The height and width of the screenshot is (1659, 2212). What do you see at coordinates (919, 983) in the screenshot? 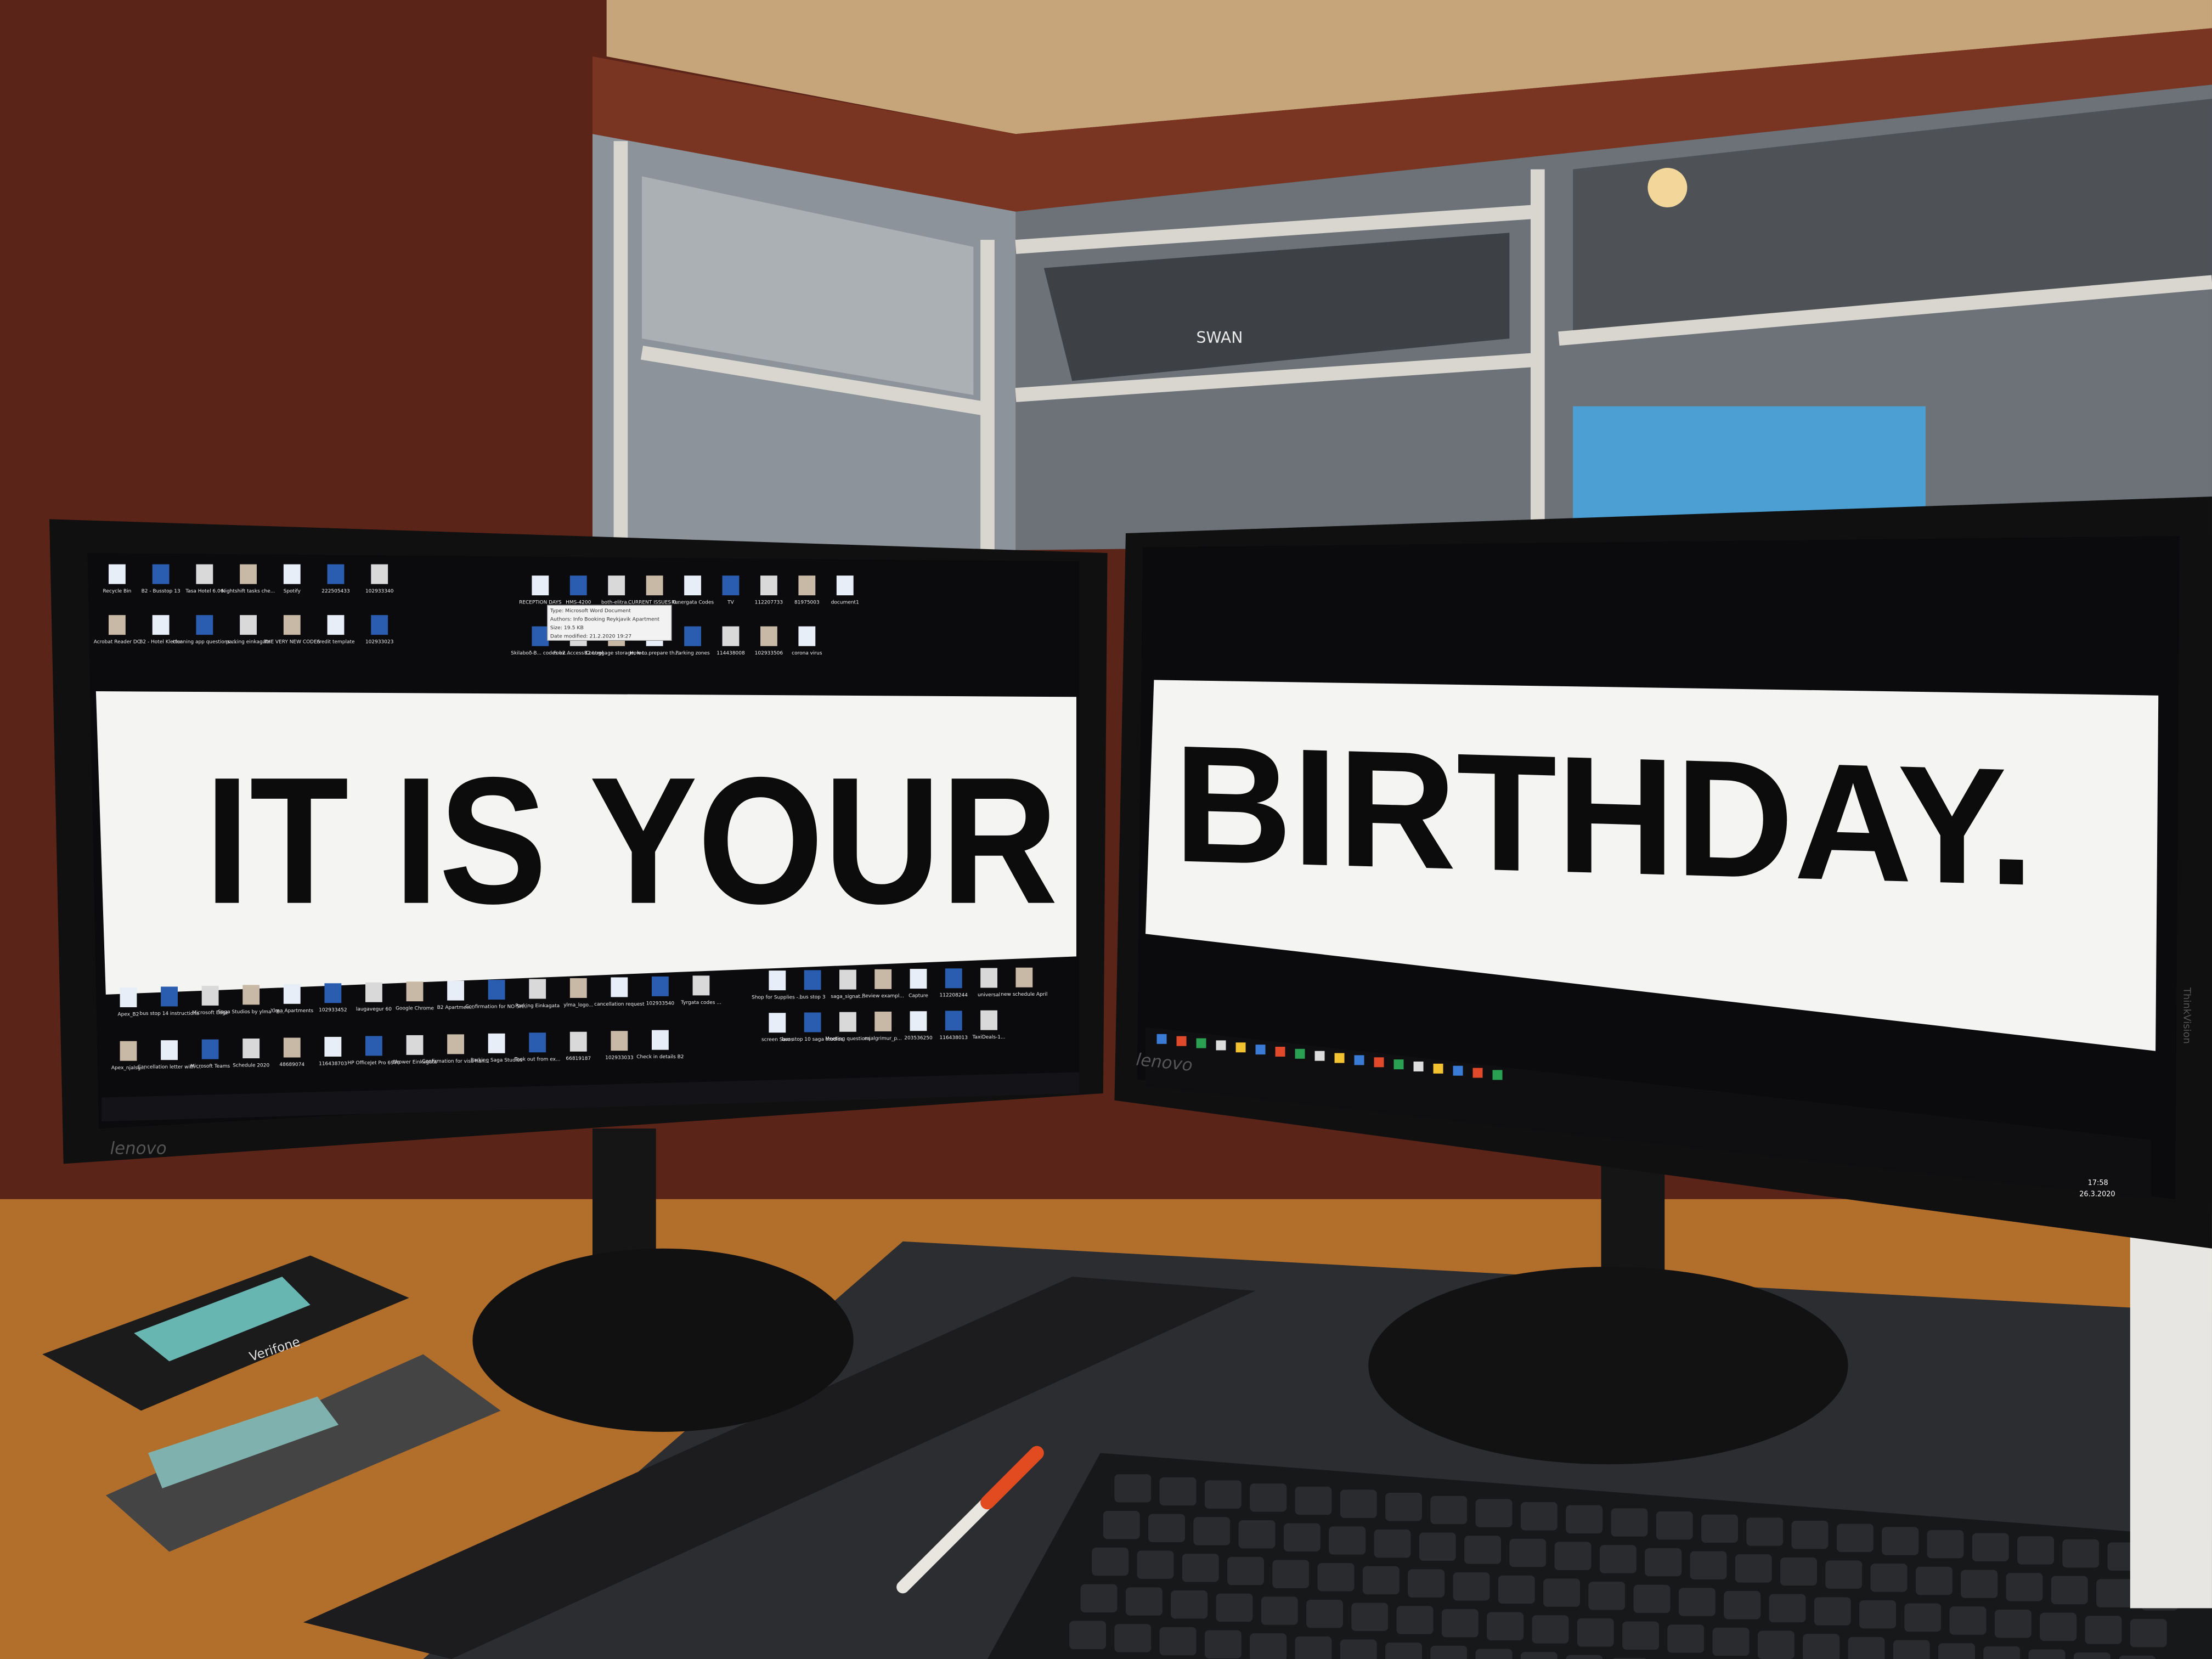
I see `desktop-icon: Capture` at bounding box center [919, 983].